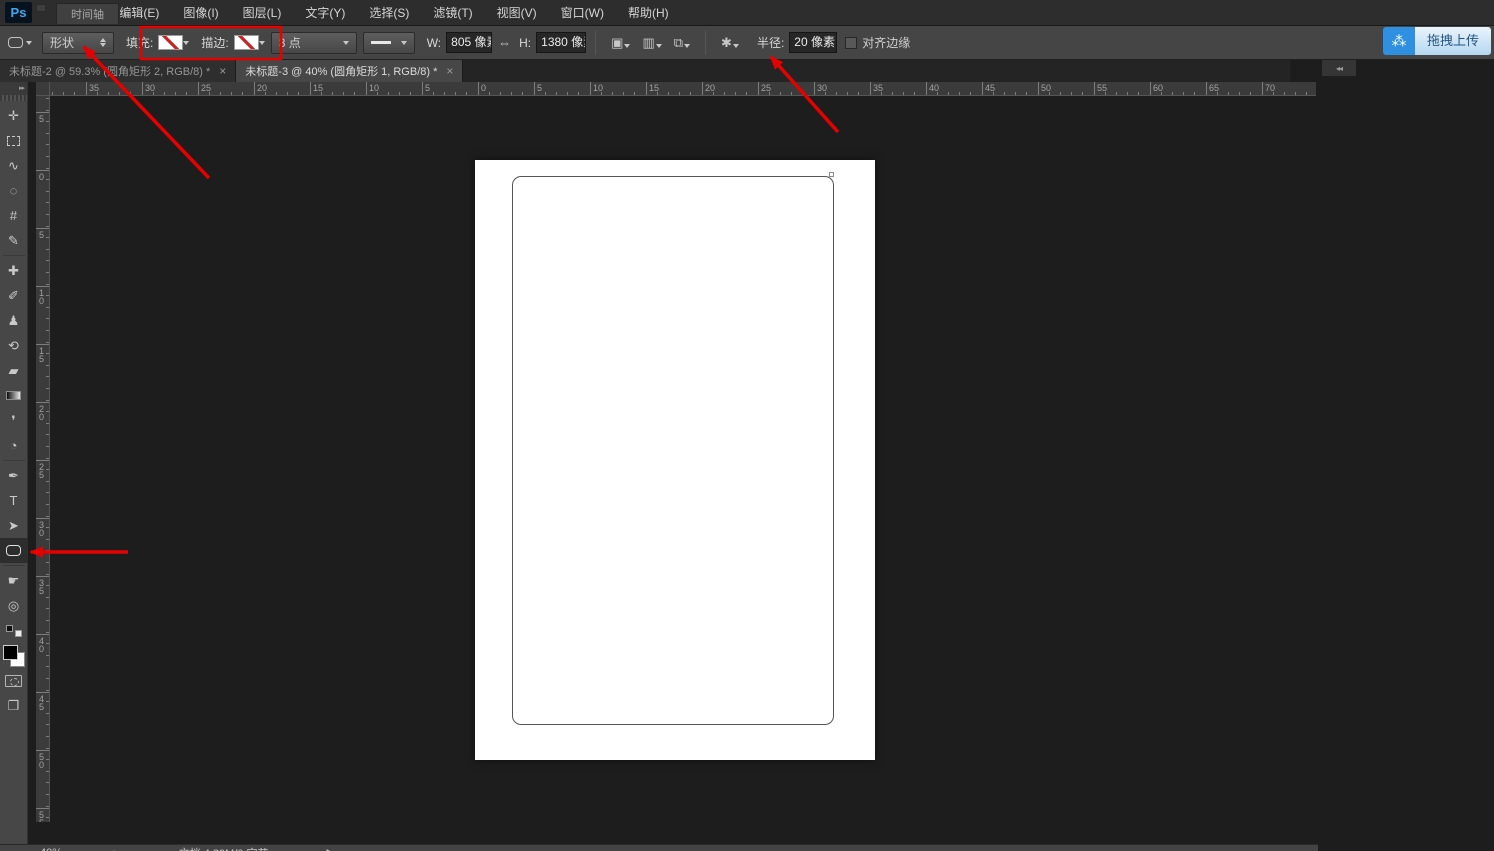 Image resolution: width=1494 pixels, height=851 pixels. Describe the element at coordinates (14, 370) in the screenshot. I see `eraser-tool: ▰` at that location.